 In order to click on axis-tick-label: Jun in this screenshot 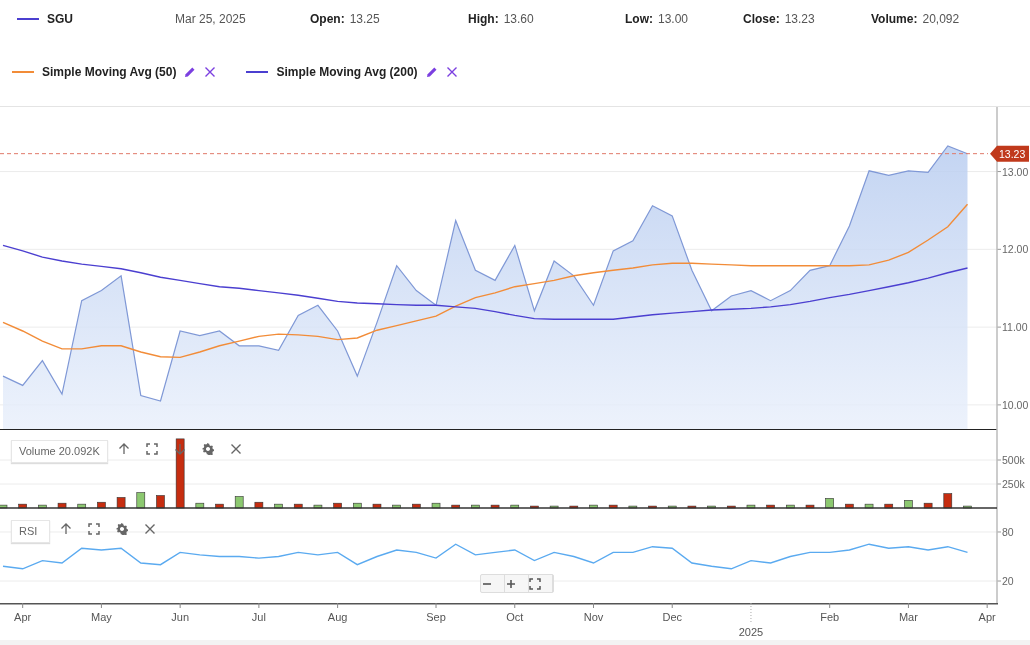, I will do `click(180, 617)`.